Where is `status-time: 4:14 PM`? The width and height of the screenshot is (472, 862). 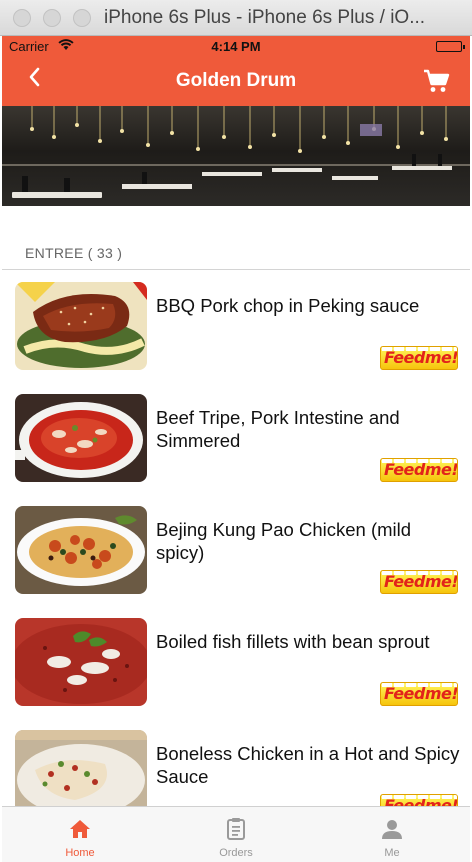
status-time: 4:14 PM is located at coordinates (236, 46).